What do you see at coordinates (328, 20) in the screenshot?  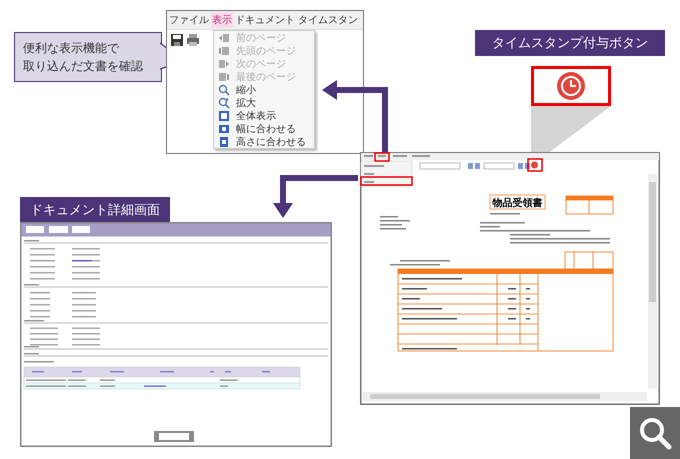 I see `menubar-item: タイムスタン` at bounding box center [328, 20].